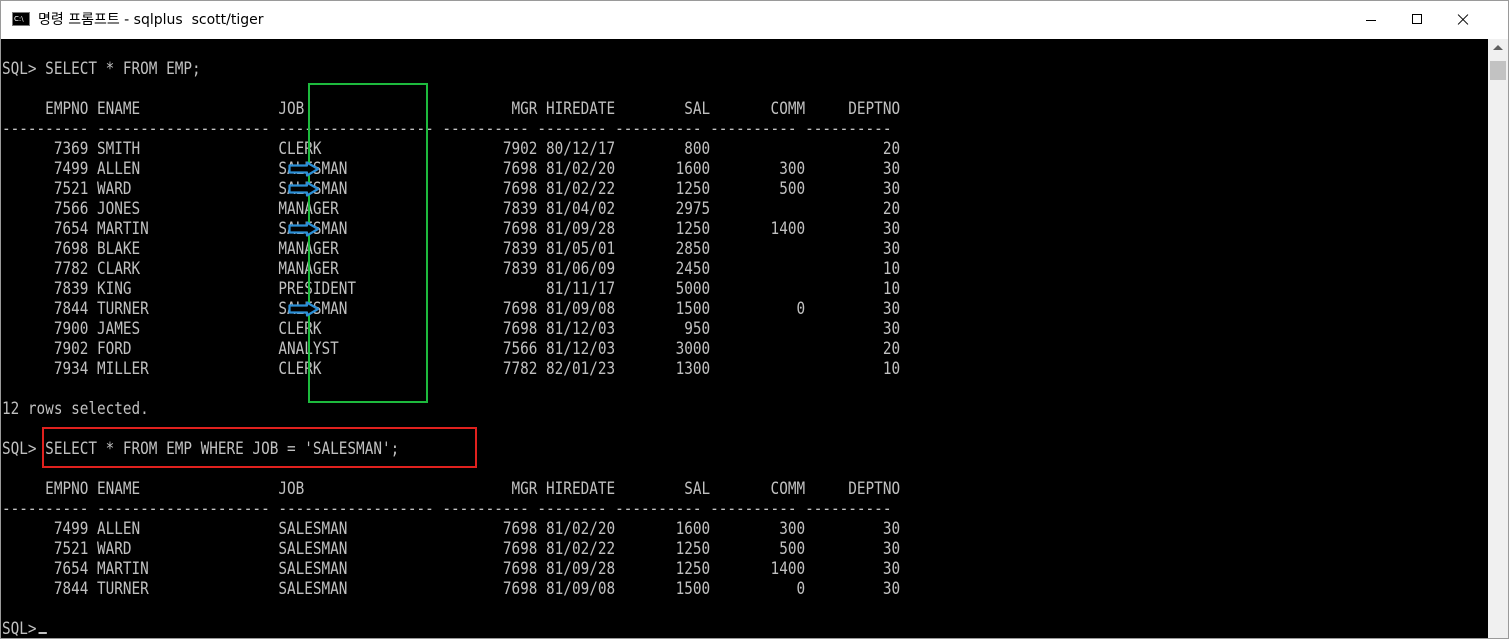  I want to click on minimize-button, so click(1371, 20).